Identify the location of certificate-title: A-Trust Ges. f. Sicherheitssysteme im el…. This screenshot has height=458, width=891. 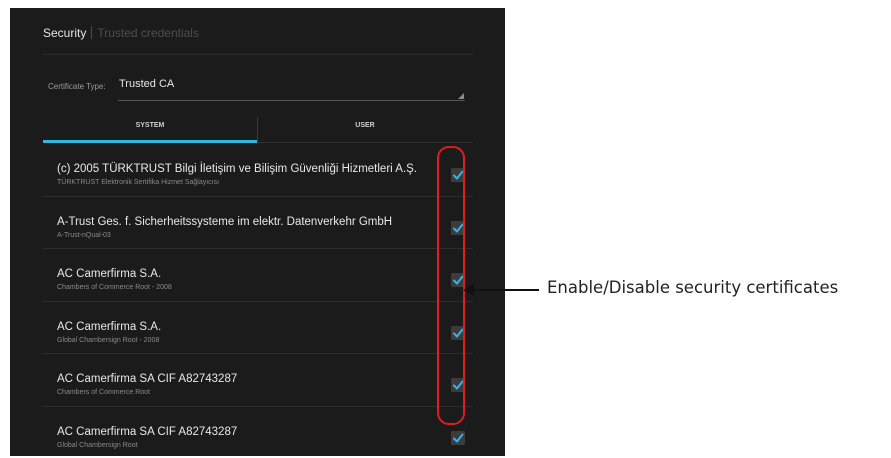
(224, 222).